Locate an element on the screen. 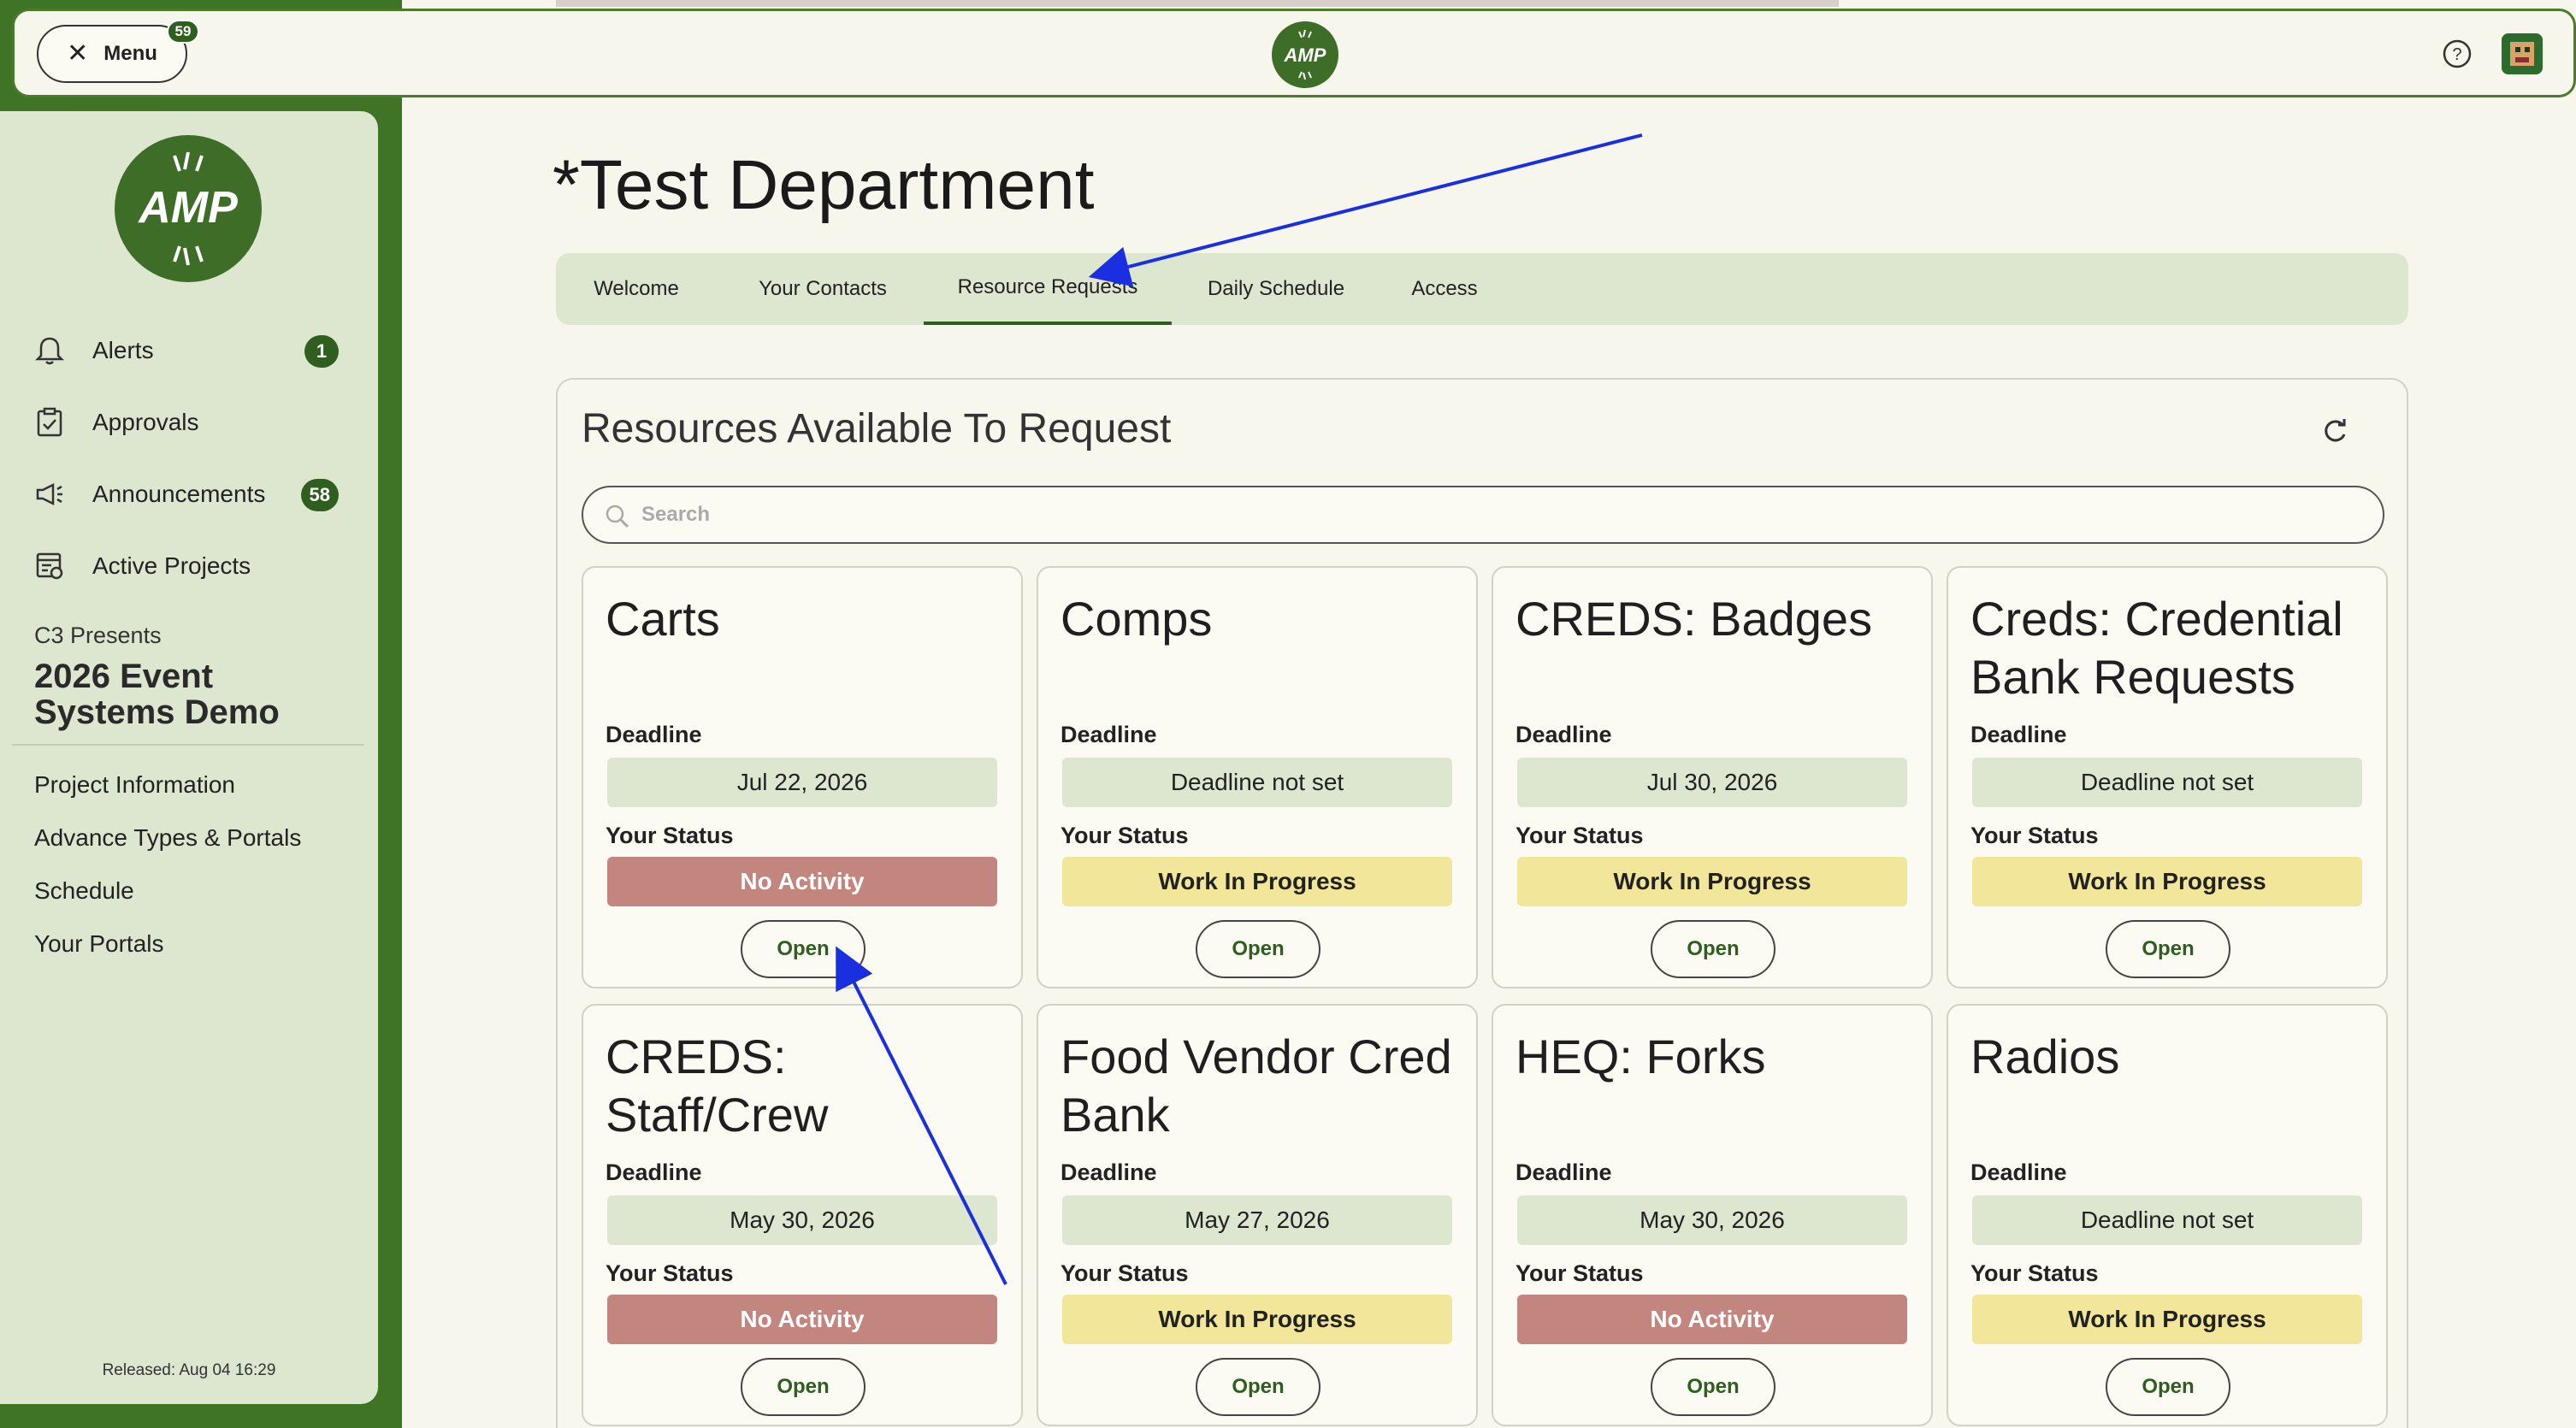 This screenshot has width=2576, height=1428. tab-access: Access is located at coordinates (1444, 289).